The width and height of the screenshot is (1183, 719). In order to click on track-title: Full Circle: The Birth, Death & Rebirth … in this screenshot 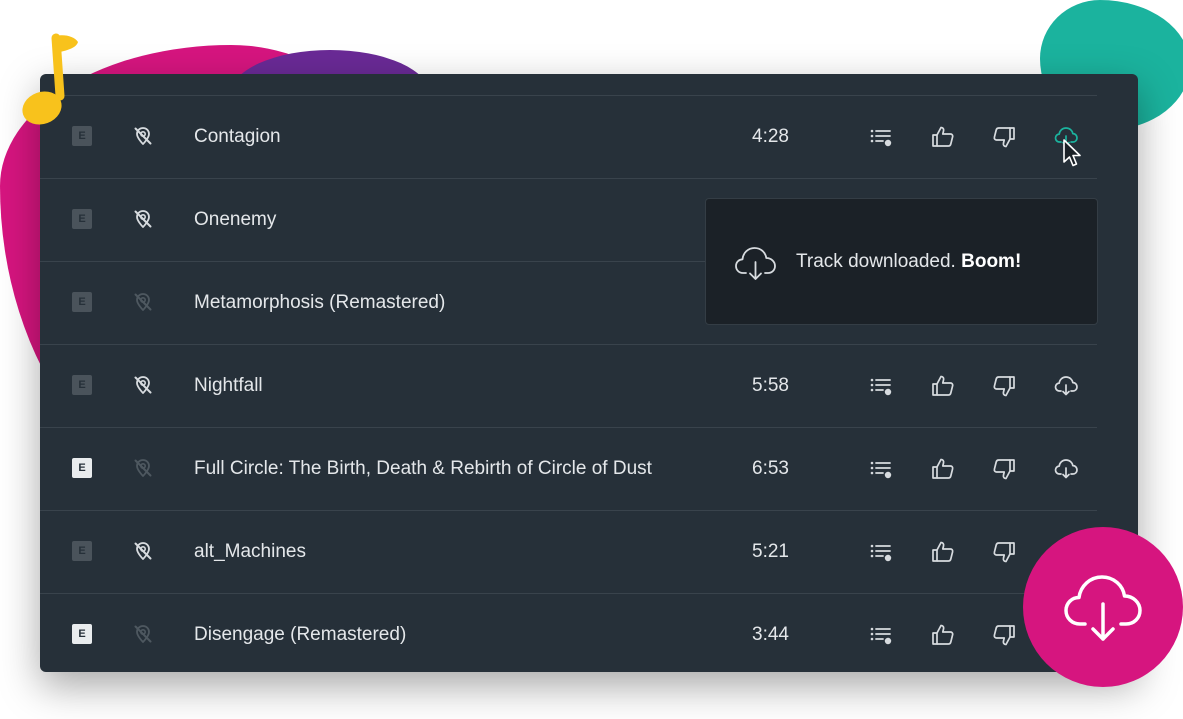, I will do `click(423, 469)`.